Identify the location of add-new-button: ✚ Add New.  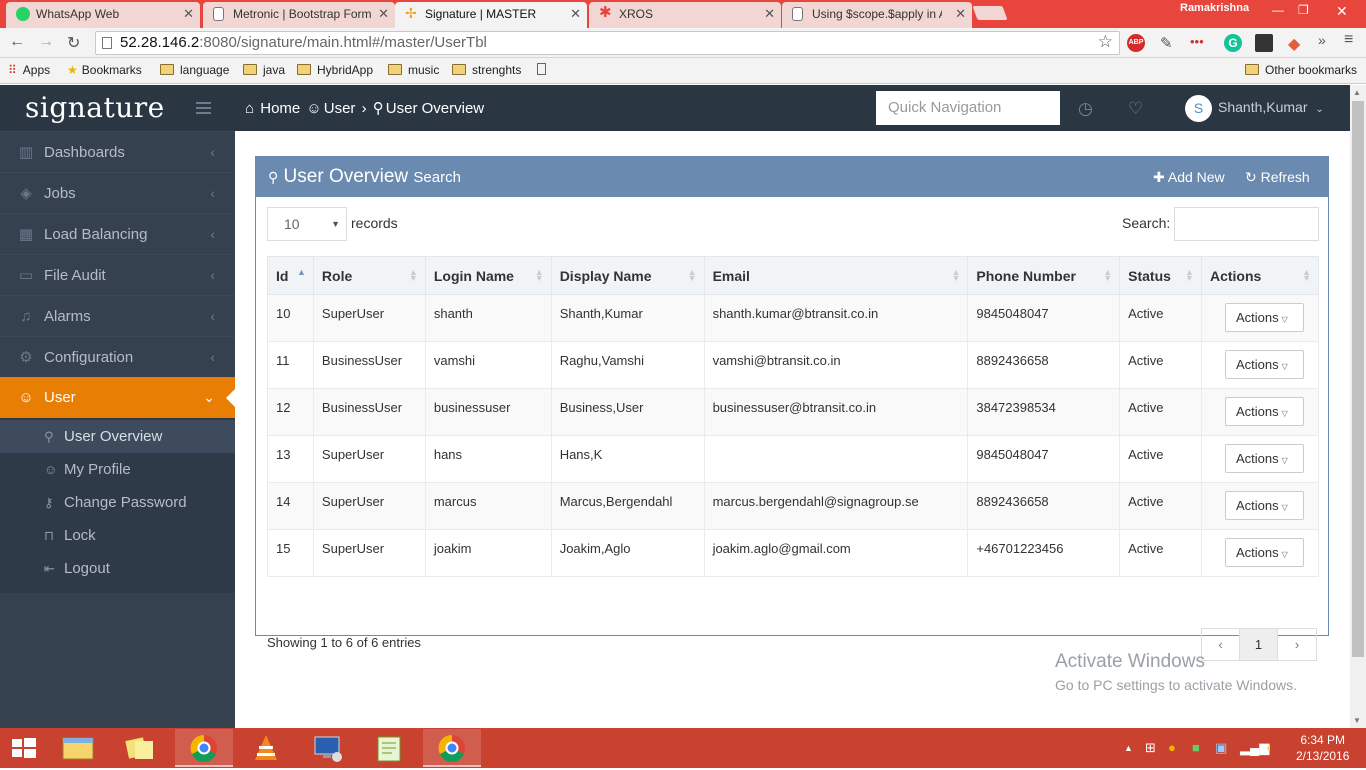
(1189, 177).